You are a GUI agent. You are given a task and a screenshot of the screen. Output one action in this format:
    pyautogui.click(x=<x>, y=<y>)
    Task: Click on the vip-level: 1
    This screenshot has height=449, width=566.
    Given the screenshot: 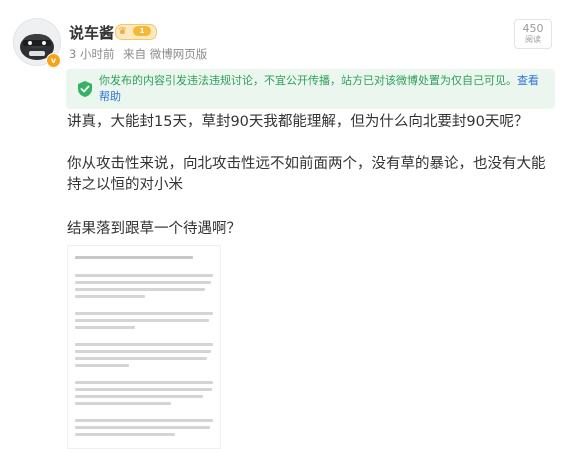 What is the action you would take?
    pyautogui.click(x=142, y=31)
    